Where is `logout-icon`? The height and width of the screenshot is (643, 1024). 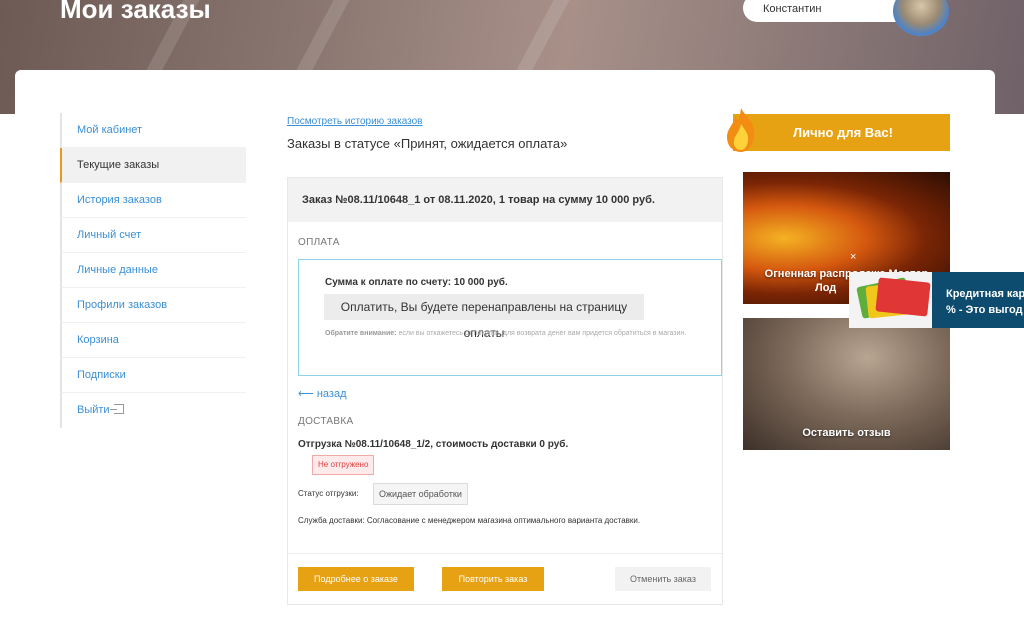
logout-icon is located at coordinates (116, 409).